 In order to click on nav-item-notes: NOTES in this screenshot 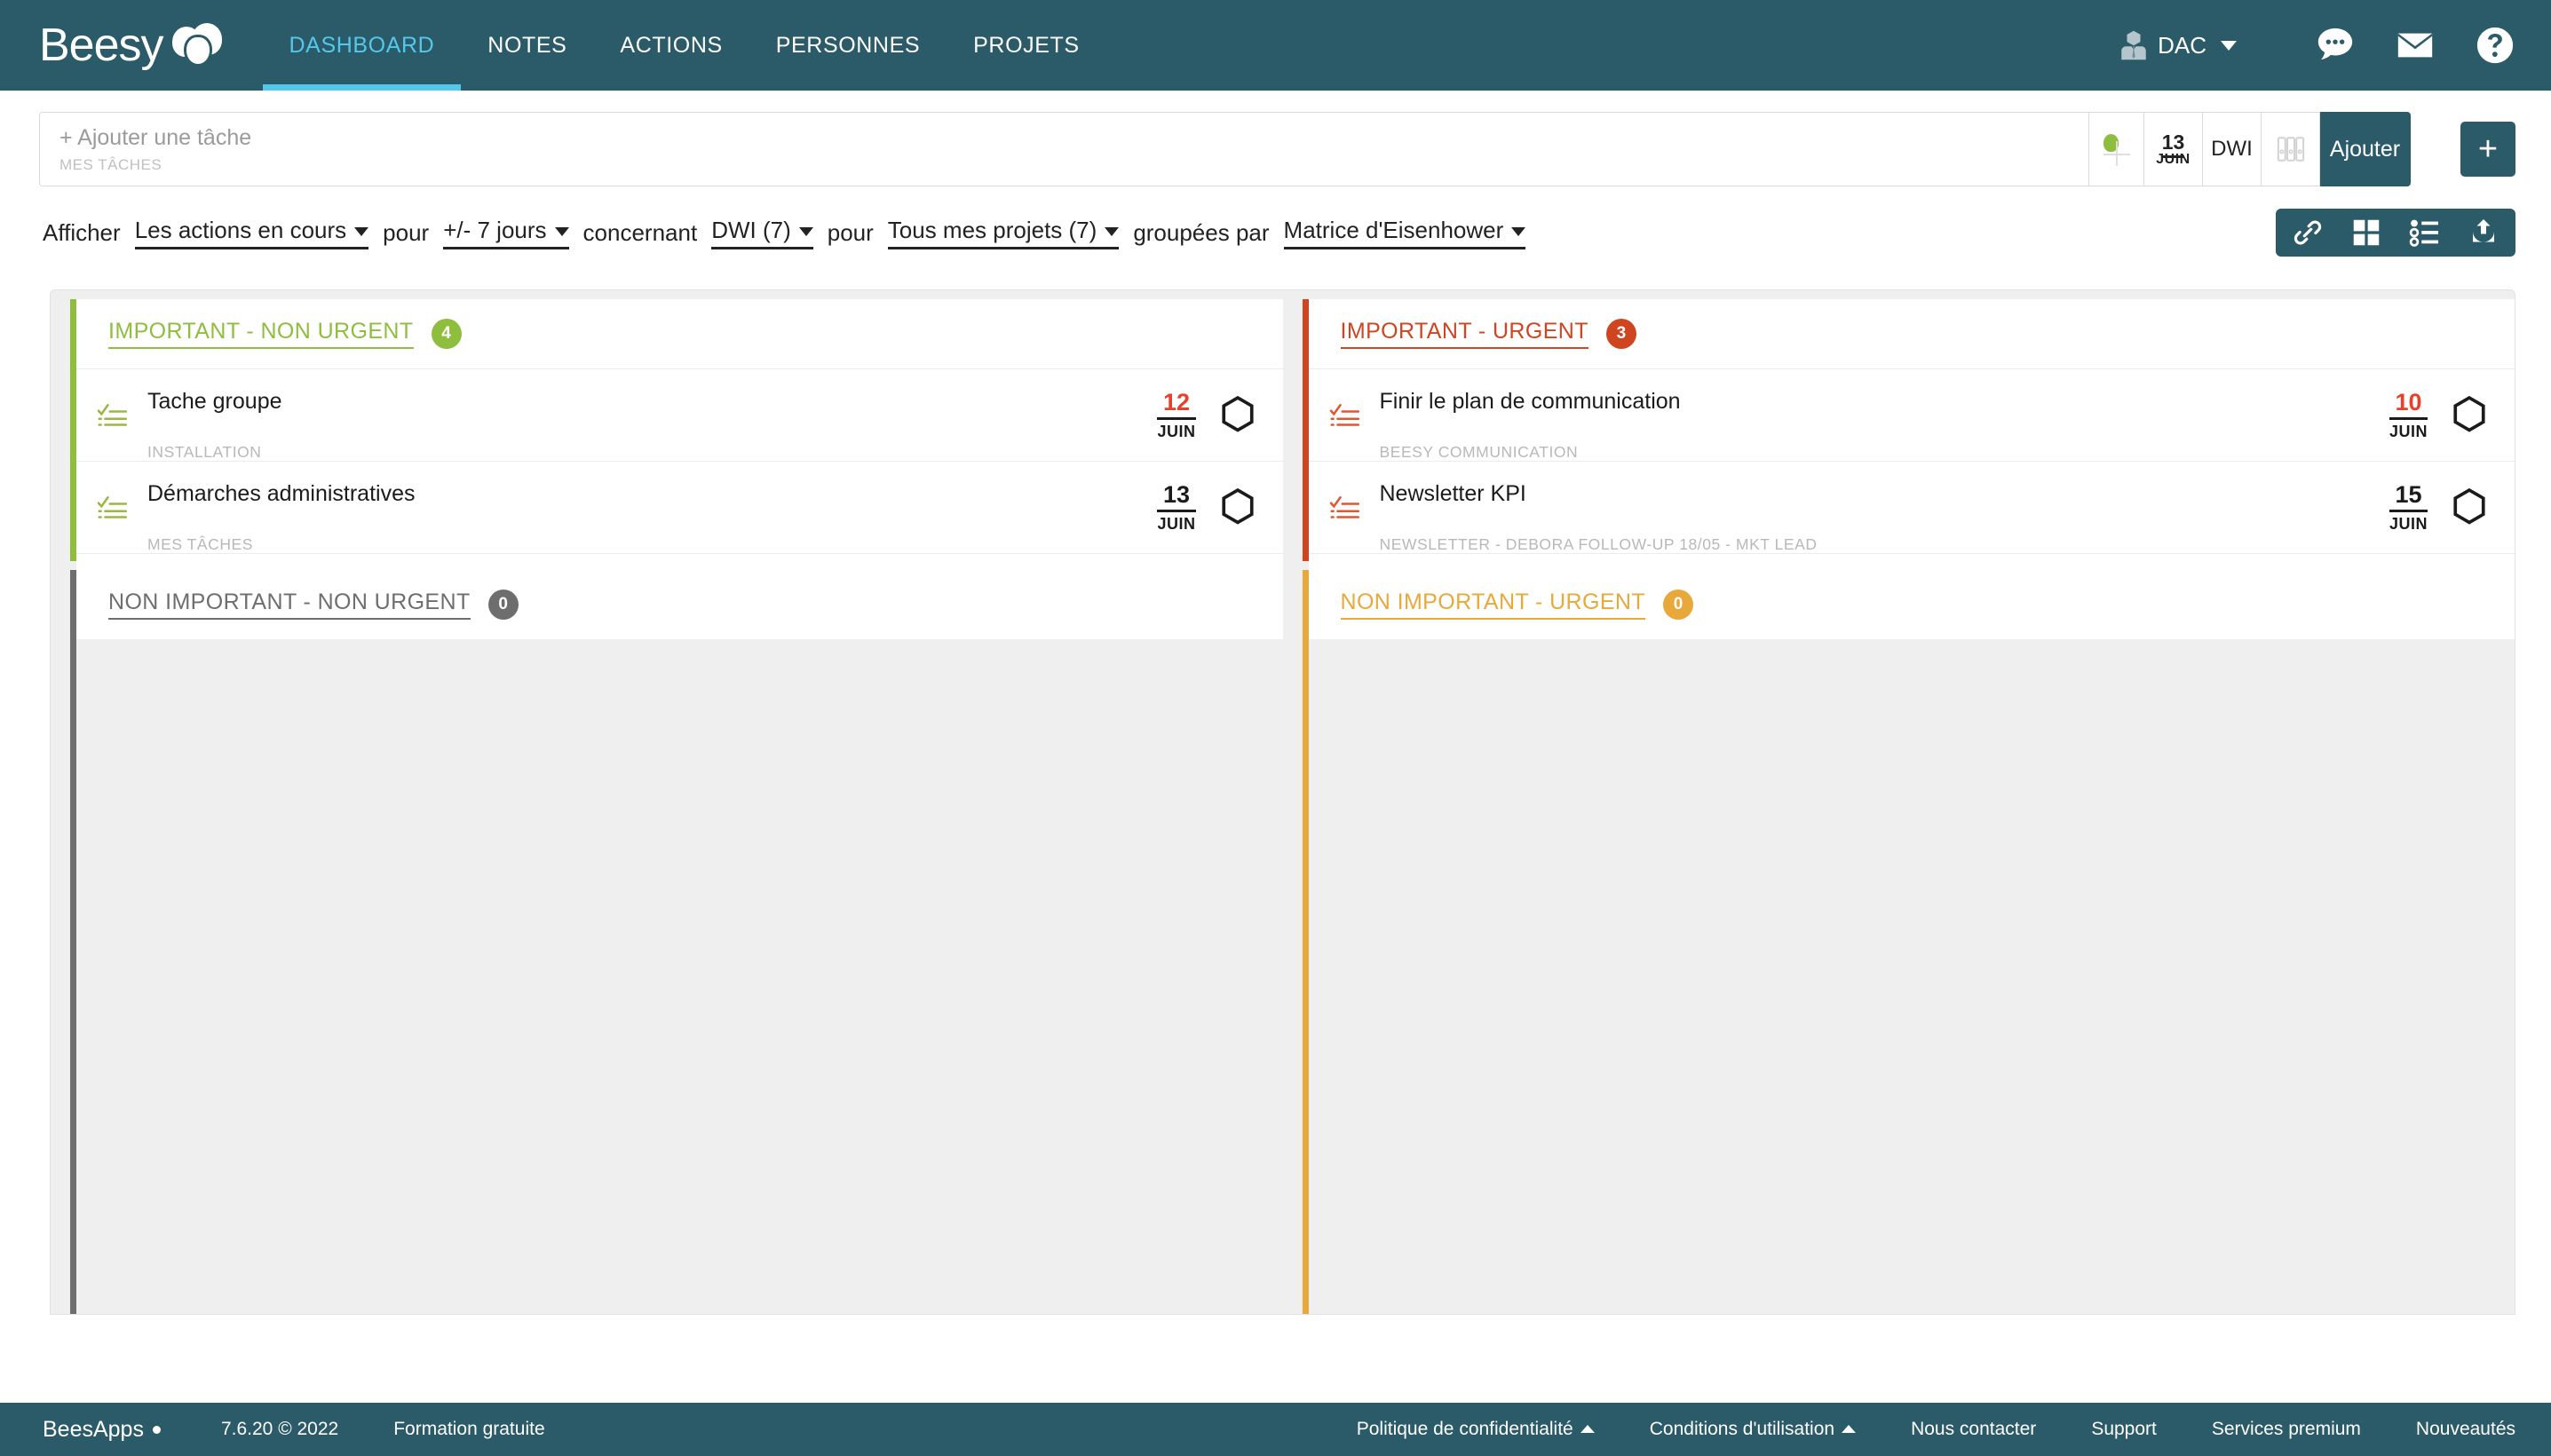, I will do `click(527, 45)`.